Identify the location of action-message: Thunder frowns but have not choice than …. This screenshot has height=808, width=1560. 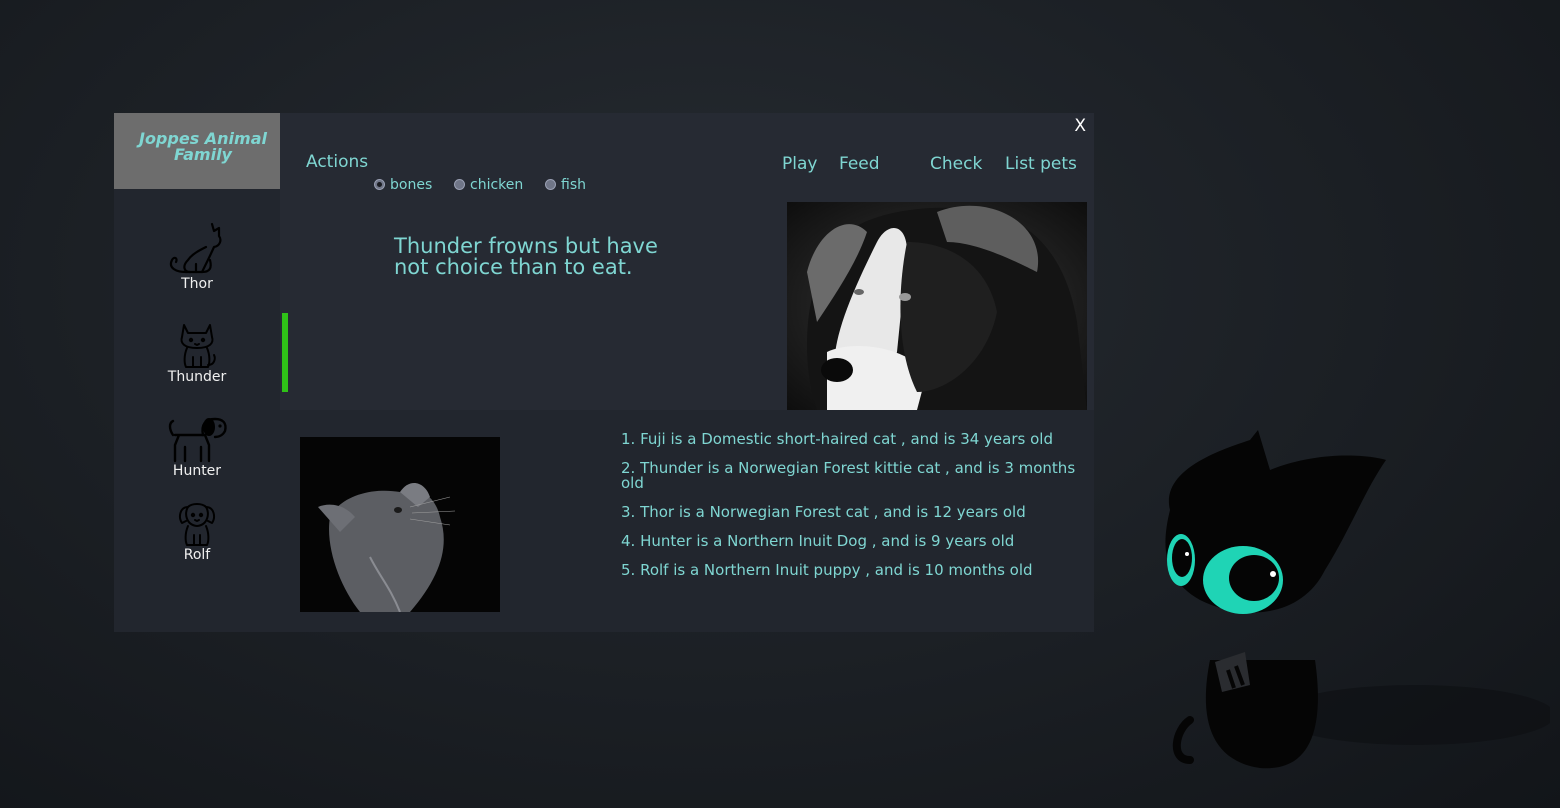
(526, 256).